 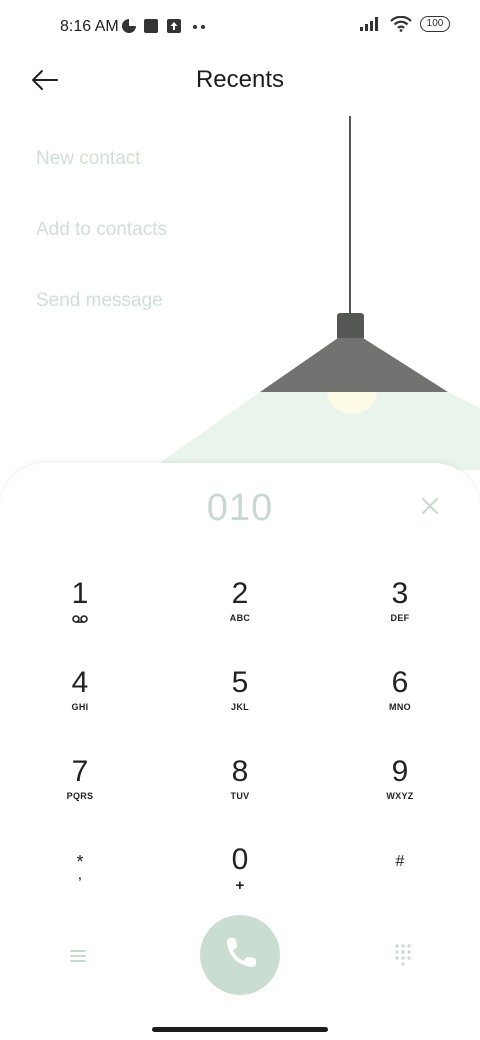 I want to click on key-digit: 5, so click(x=240, y=682).